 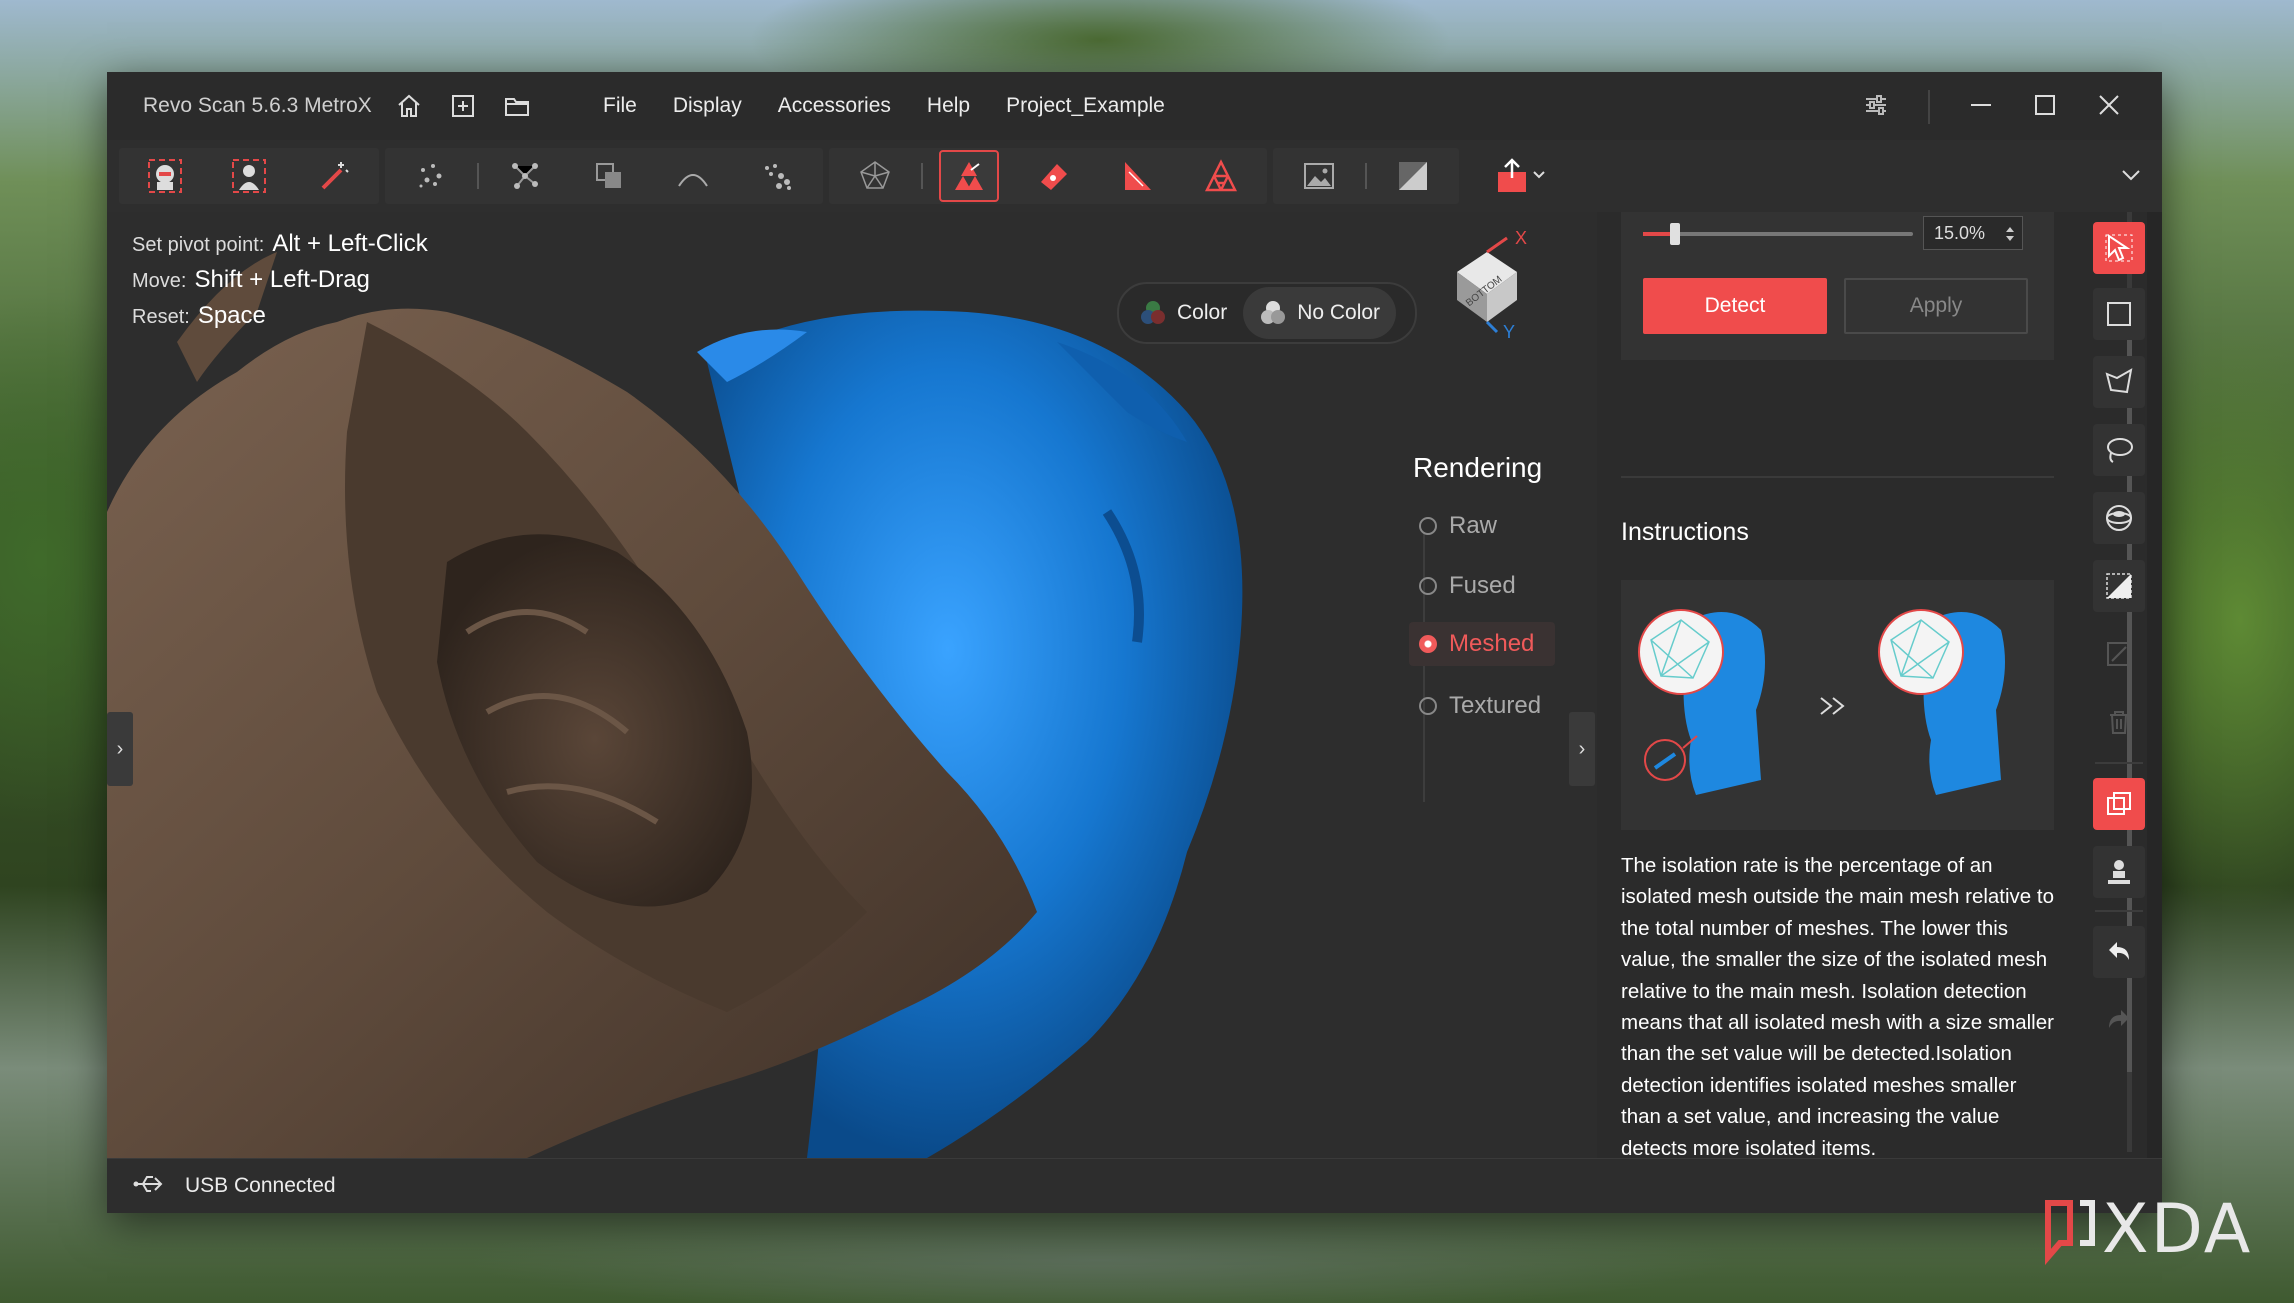 What do you see at coordinates (1837, 286) in the screenshot?
I see `isolation-controls: 15.0% Detect Apply` at bounding box center [1837, 286].